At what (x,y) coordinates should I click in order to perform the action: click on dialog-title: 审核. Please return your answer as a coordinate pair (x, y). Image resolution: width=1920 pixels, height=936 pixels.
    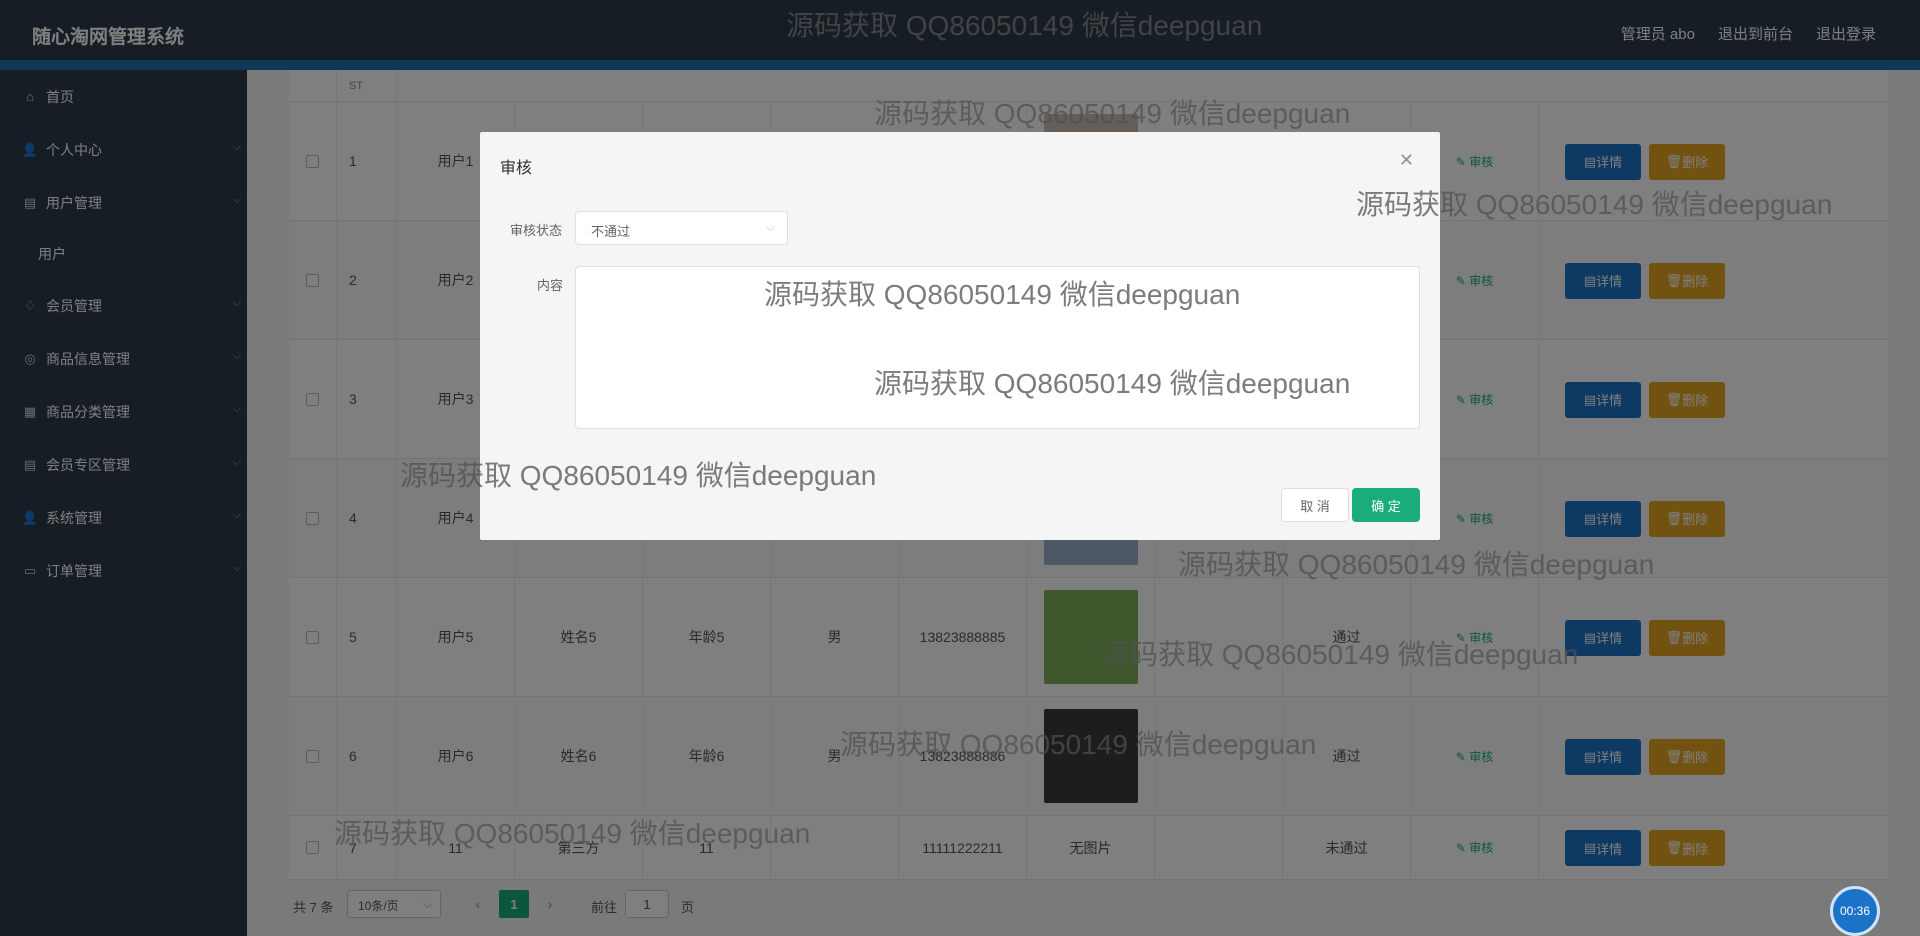
    Looking at the image, I should click on (516, 168).